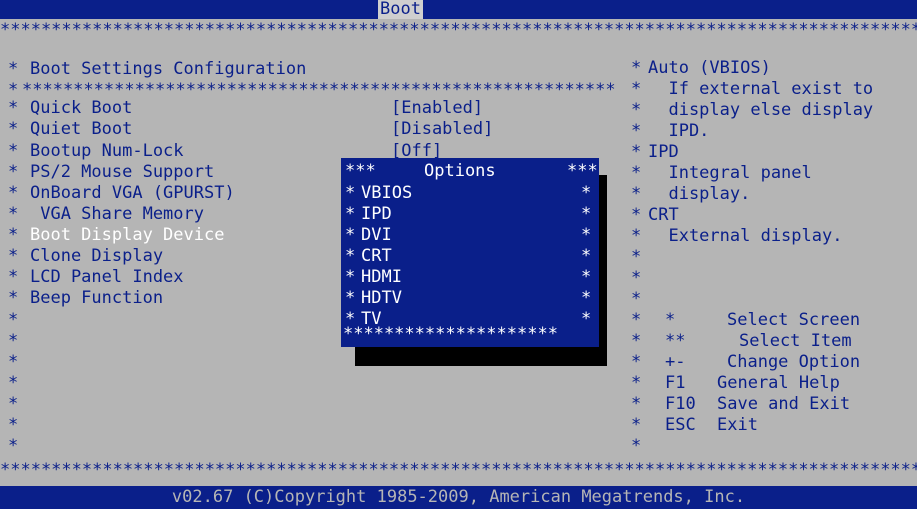 The height and width of the screenshot is (509, 917). Describe the element at coordinates (96, 298) in the screenshot. I see `item-beep-function: Beep Function` at that location.